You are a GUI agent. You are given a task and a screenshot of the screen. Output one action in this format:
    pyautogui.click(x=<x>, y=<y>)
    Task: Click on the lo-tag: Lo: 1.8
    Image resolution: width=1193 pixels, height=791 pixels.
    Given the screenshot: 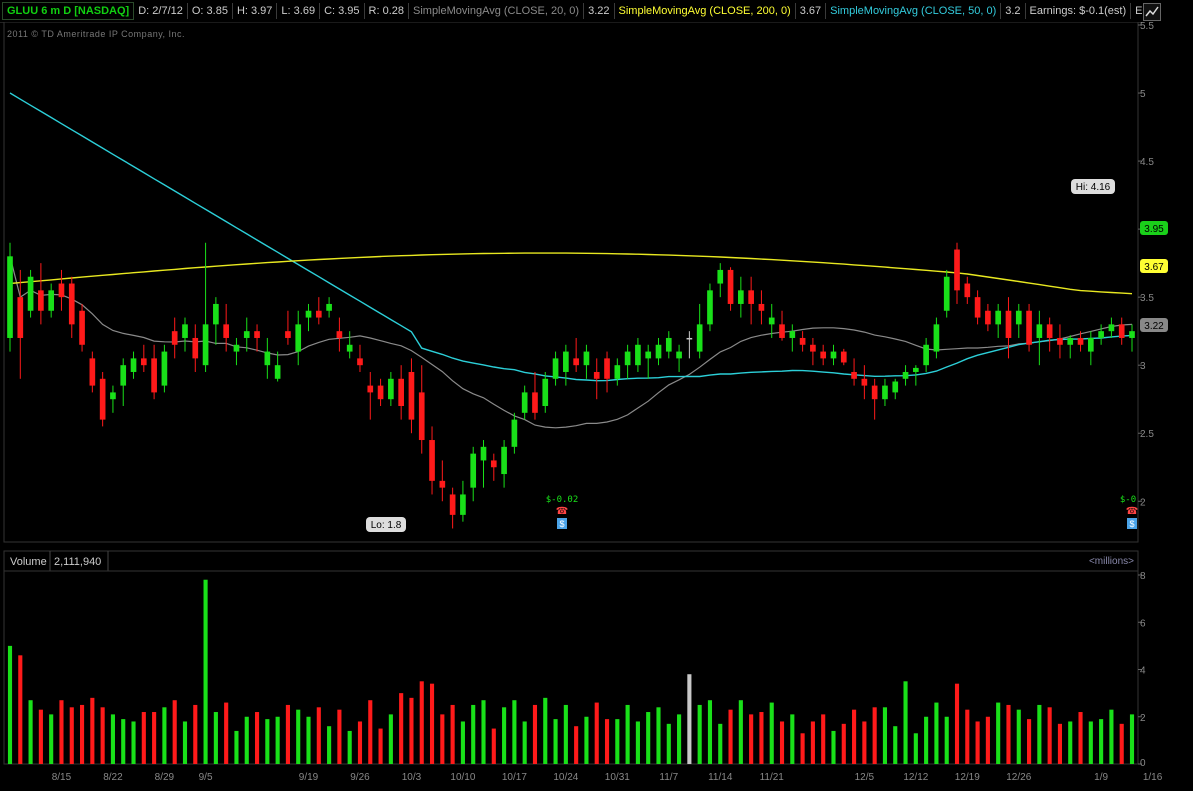 What is the action you would take?
    pyautogui.click(x=386, y=524)
    